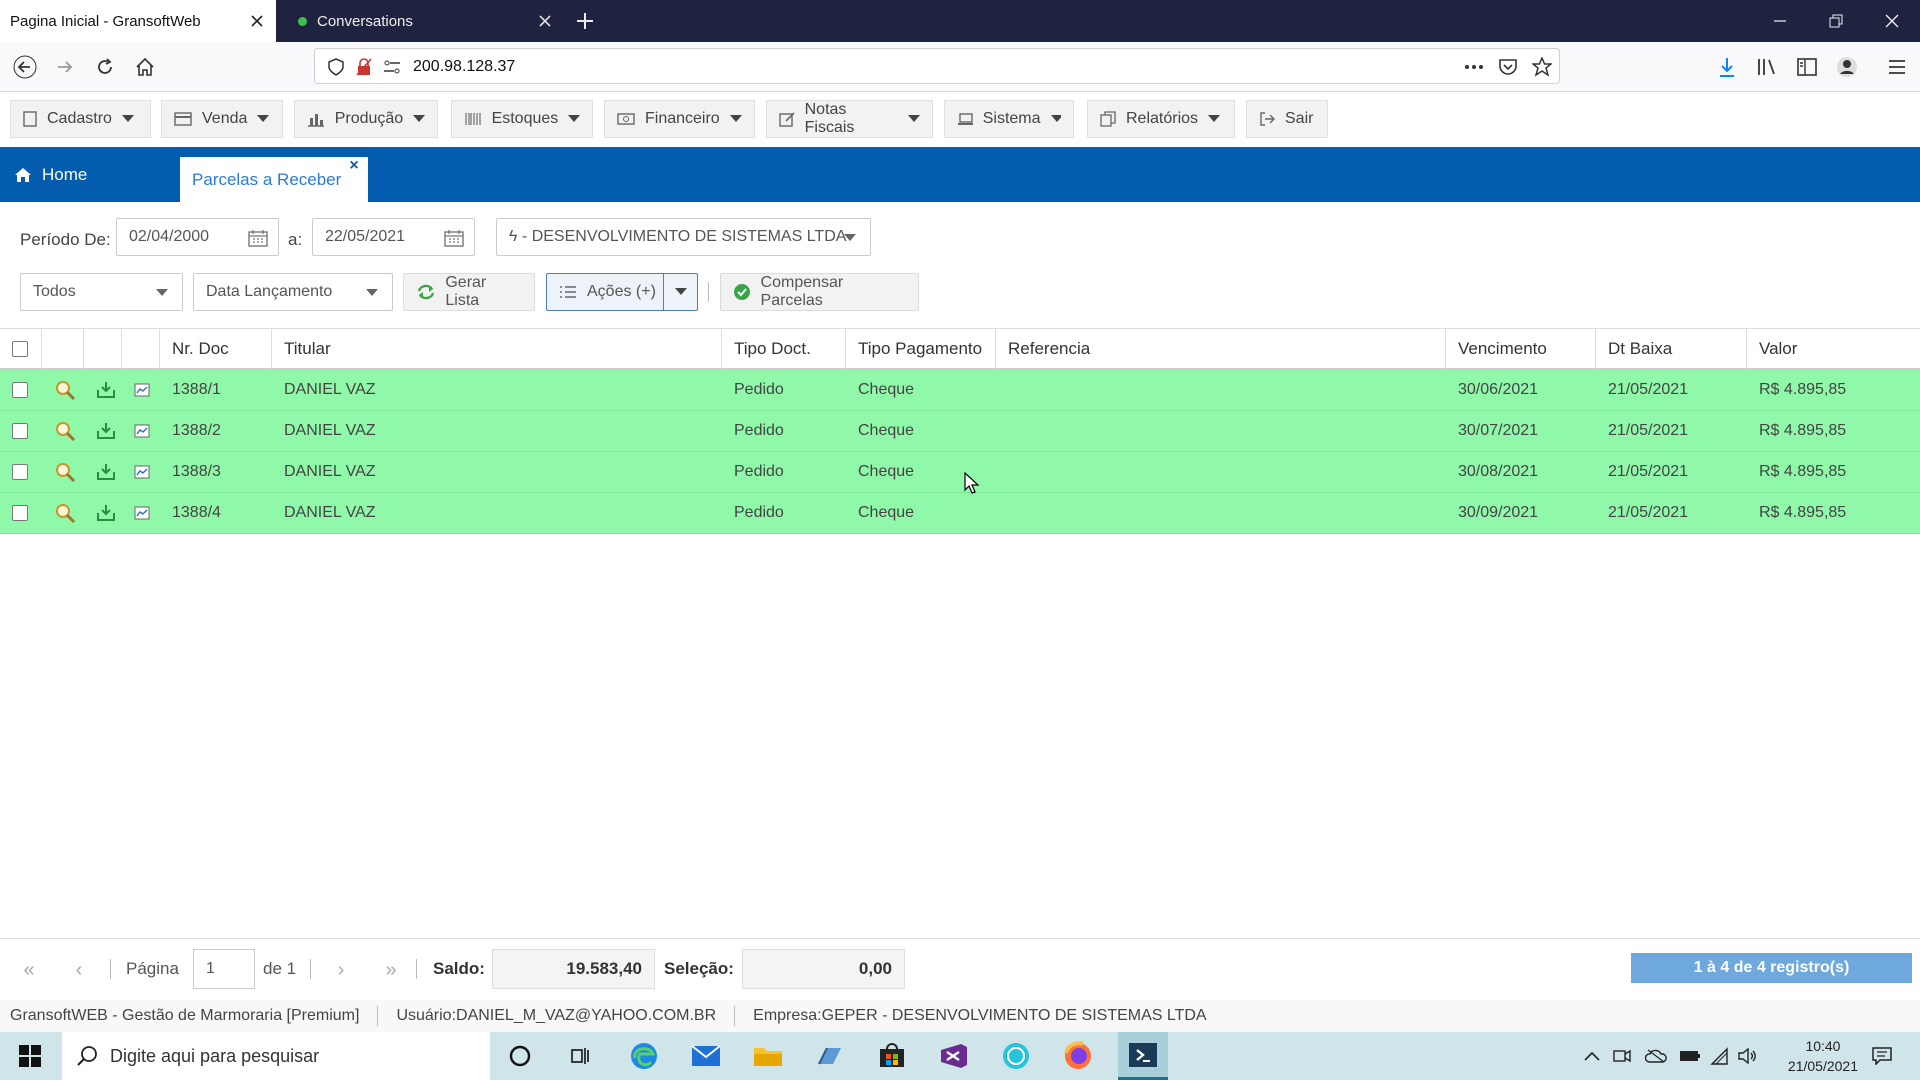  Describe the element at coordinates (1622, 1056) in the screenshot. I see `meet-now-icon` at that location.